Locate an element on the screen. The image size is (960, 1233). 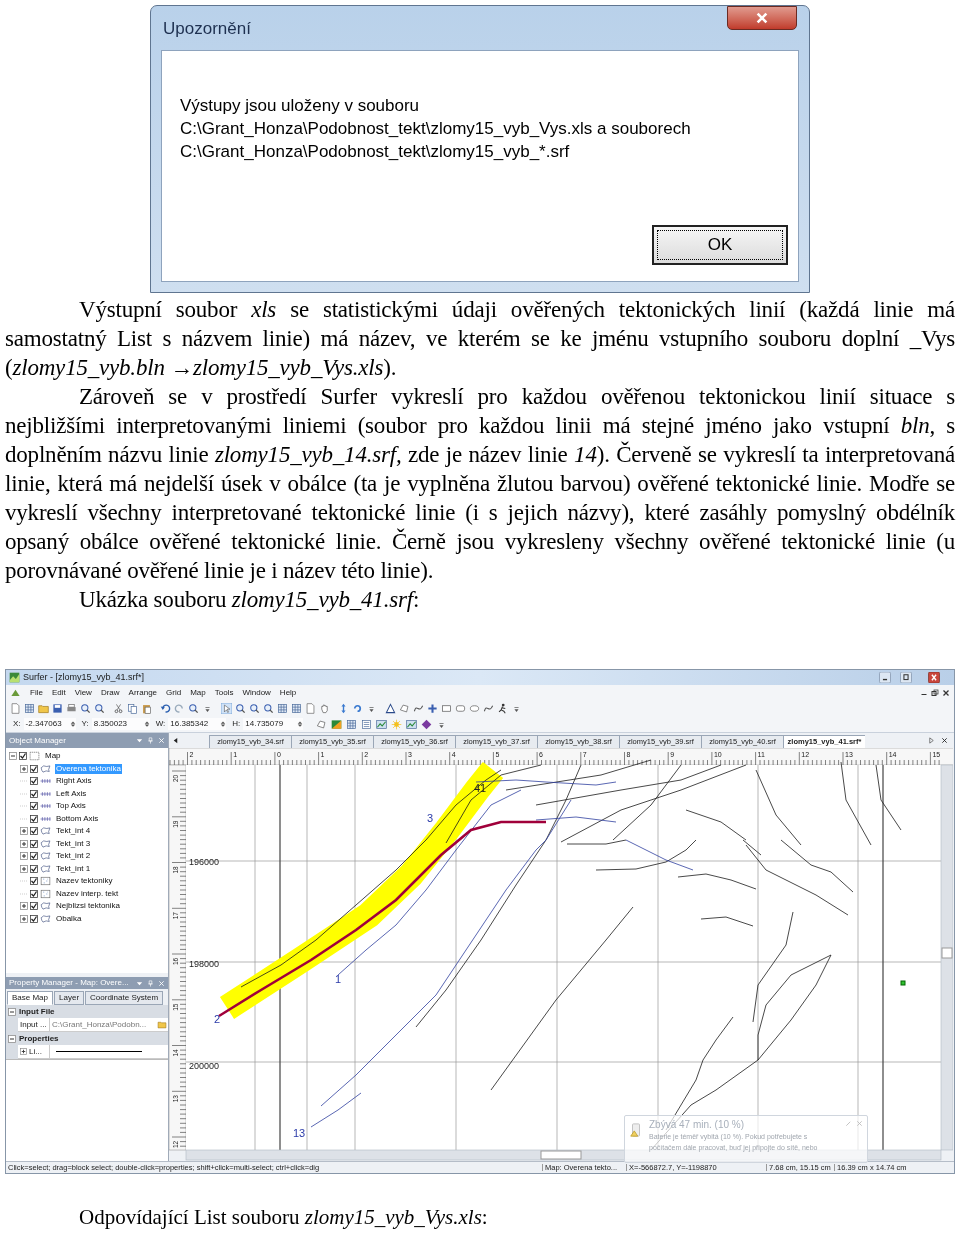
ok-button: OK is located at coordinates (720, 245).